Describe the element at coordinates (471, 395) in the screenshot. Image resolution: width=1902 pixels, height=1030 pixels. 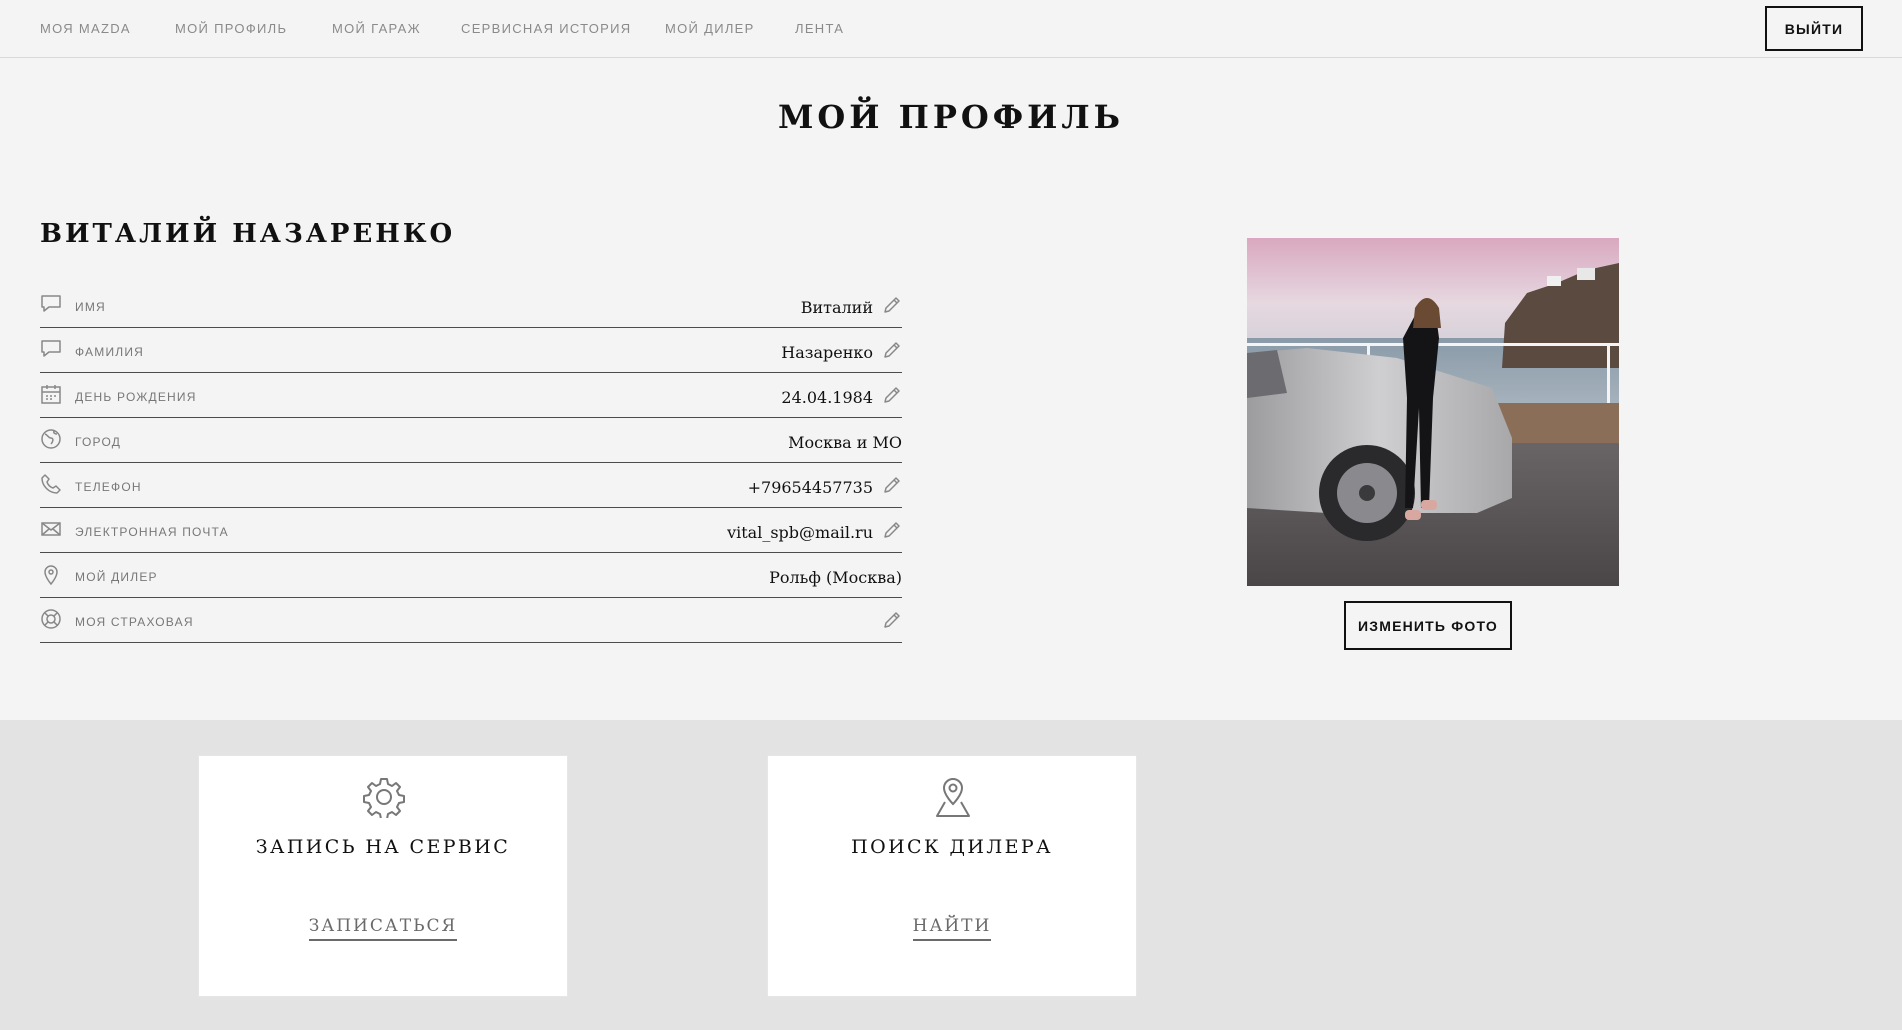
I see `field-row-birthday: ДЕНЬ РОЖДЕНИЯ 24.04.1984` at that location.